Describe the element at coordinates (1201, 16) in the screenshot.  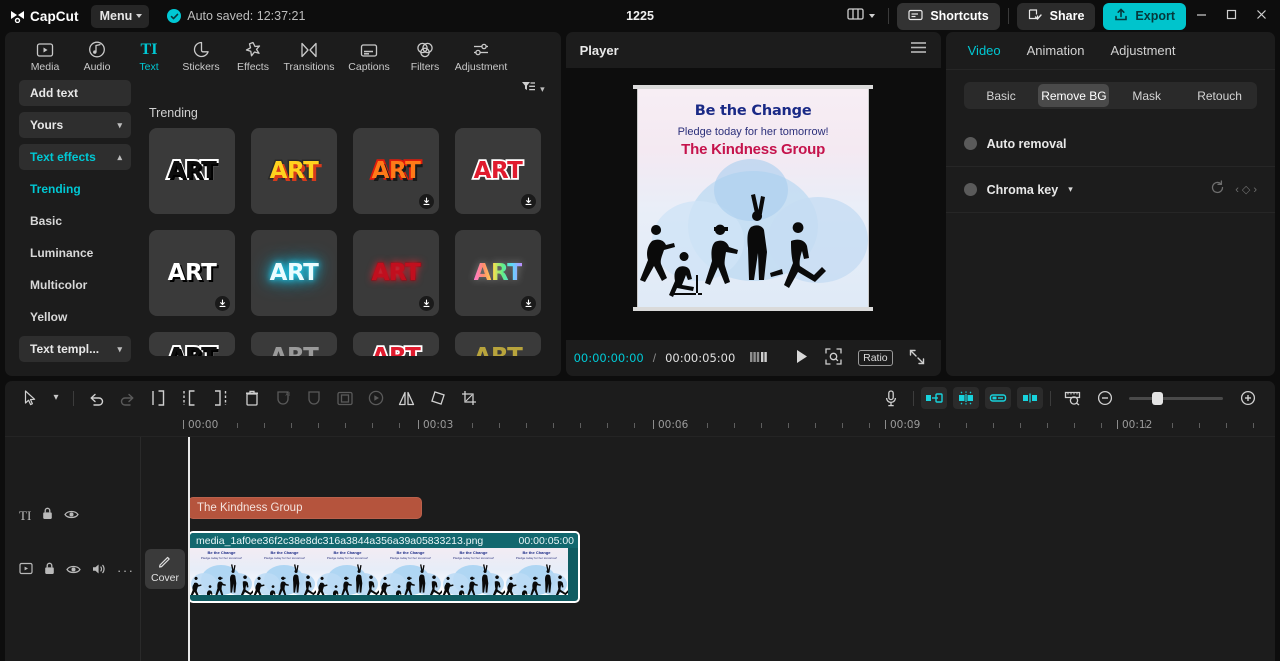
I see `minimize-button` at that location.